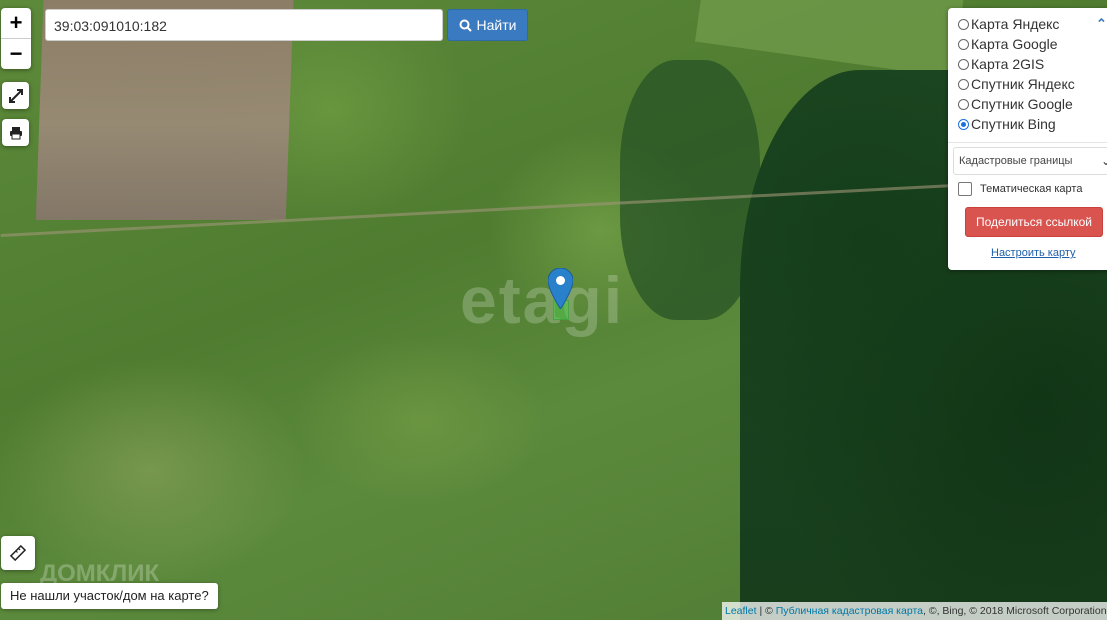  Describe the element at coordinates (1013, 124) in the screenshot. I see `layer-label: Спутник Bing` at that location.